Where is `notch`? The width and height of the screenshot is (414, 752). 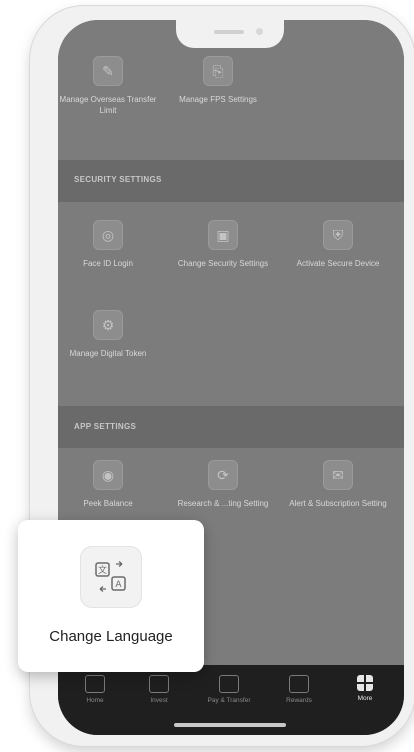 notch is located at coordinates (230, 34).